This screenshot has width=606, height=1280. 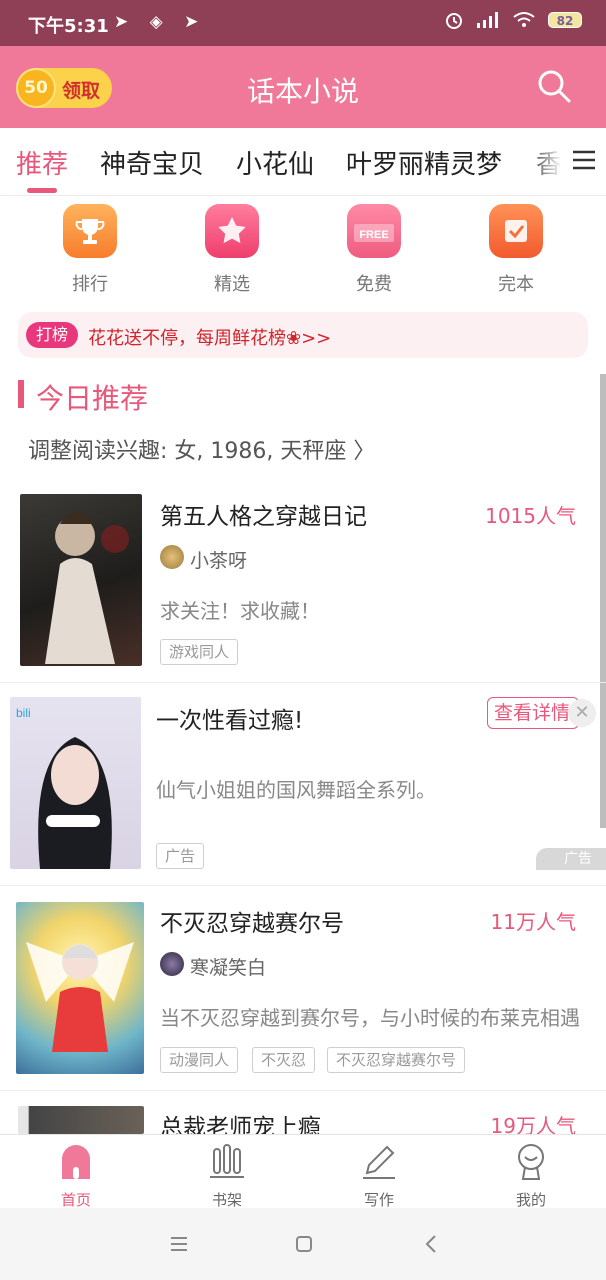 What do you see at coordinates (275, 162) in the screenshot?
I see `tab-flower-fairy: 小花仙` at bounding box center [275, 162].